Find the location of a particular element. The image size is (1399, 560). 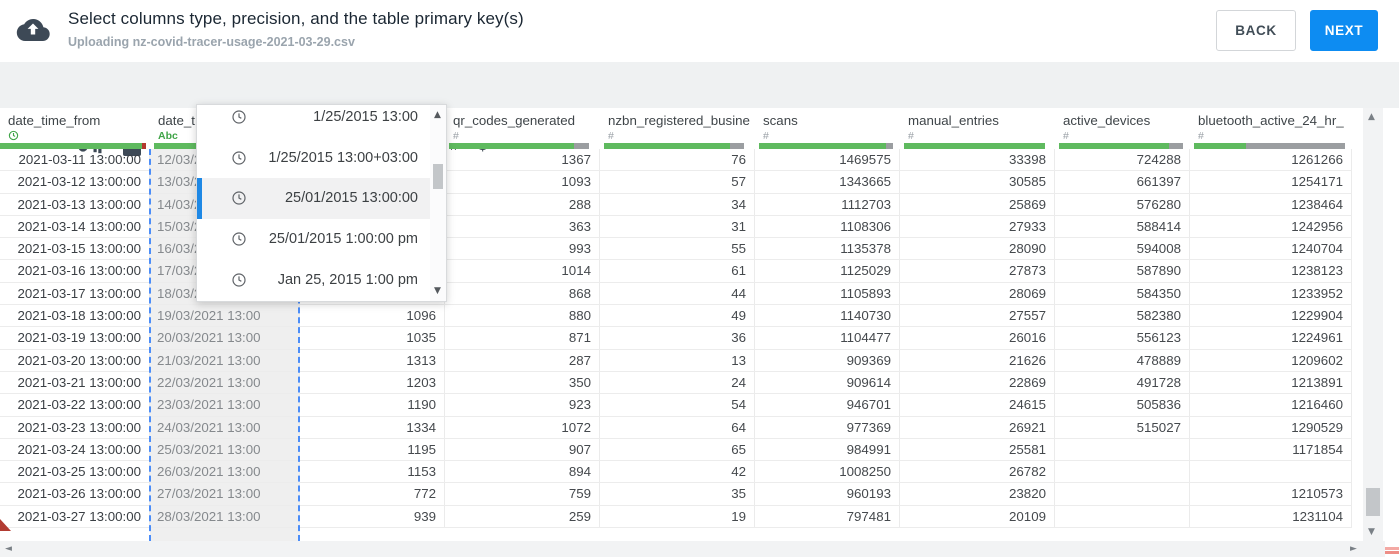

table-cell: 724288 is located at coordinates (1122, 160).